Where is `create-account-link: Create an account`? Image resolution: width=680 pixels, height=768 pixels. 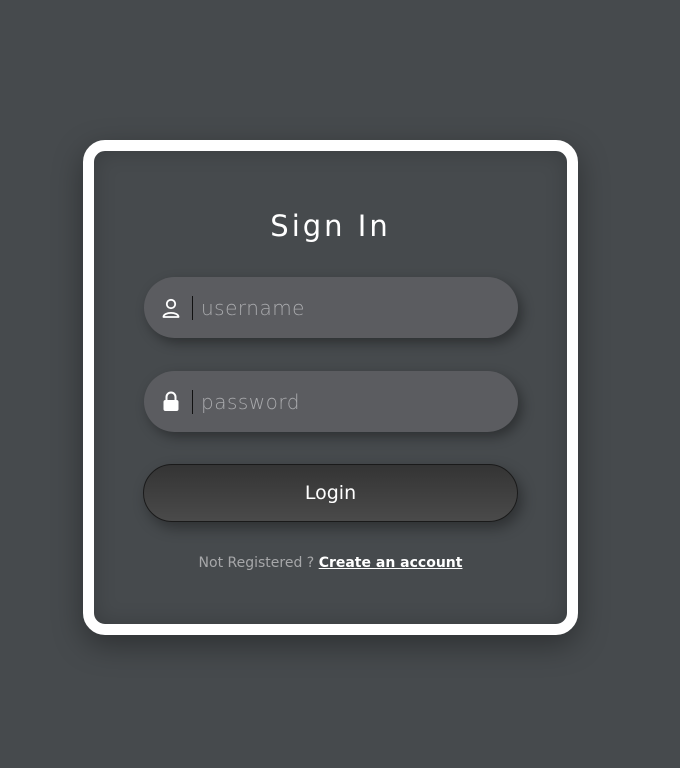
create-account-link: Create an account is located at coordinates (391, 563).